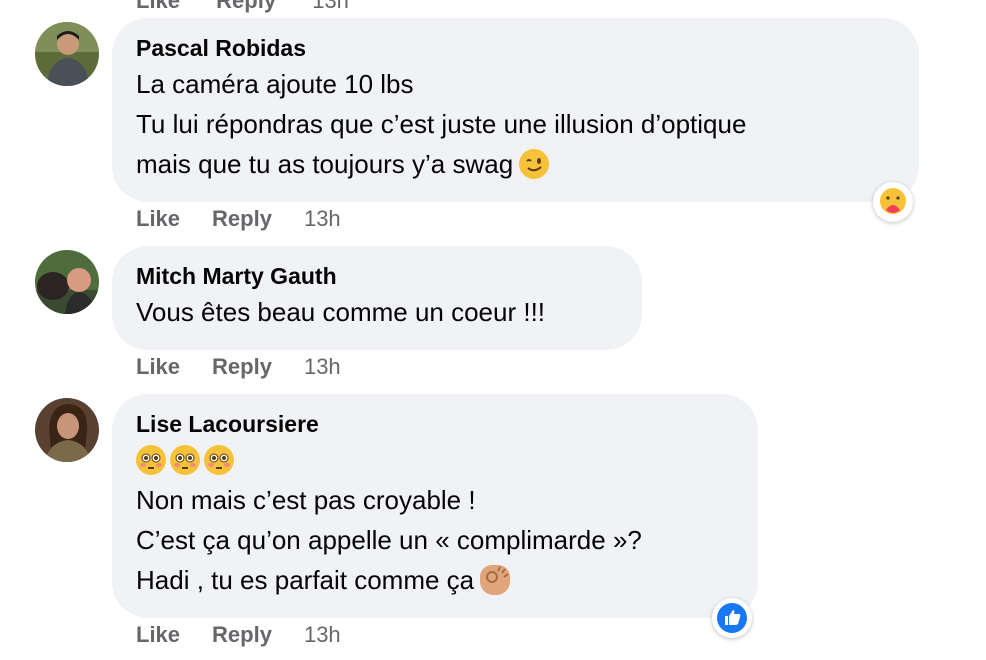  I want to click on previous-comment-actions: Like Reply 13h, so click(257, 7).